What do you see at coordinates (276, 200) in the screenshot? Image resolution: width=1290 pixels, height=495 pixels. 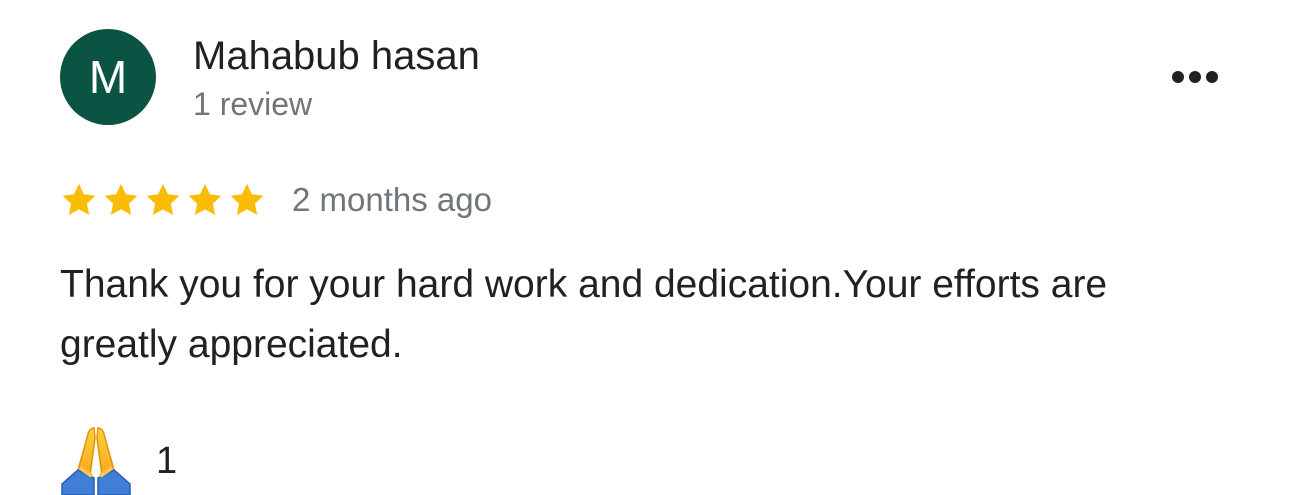 I see `rating-row: 2 months ago` at bounding box center [276, 200].